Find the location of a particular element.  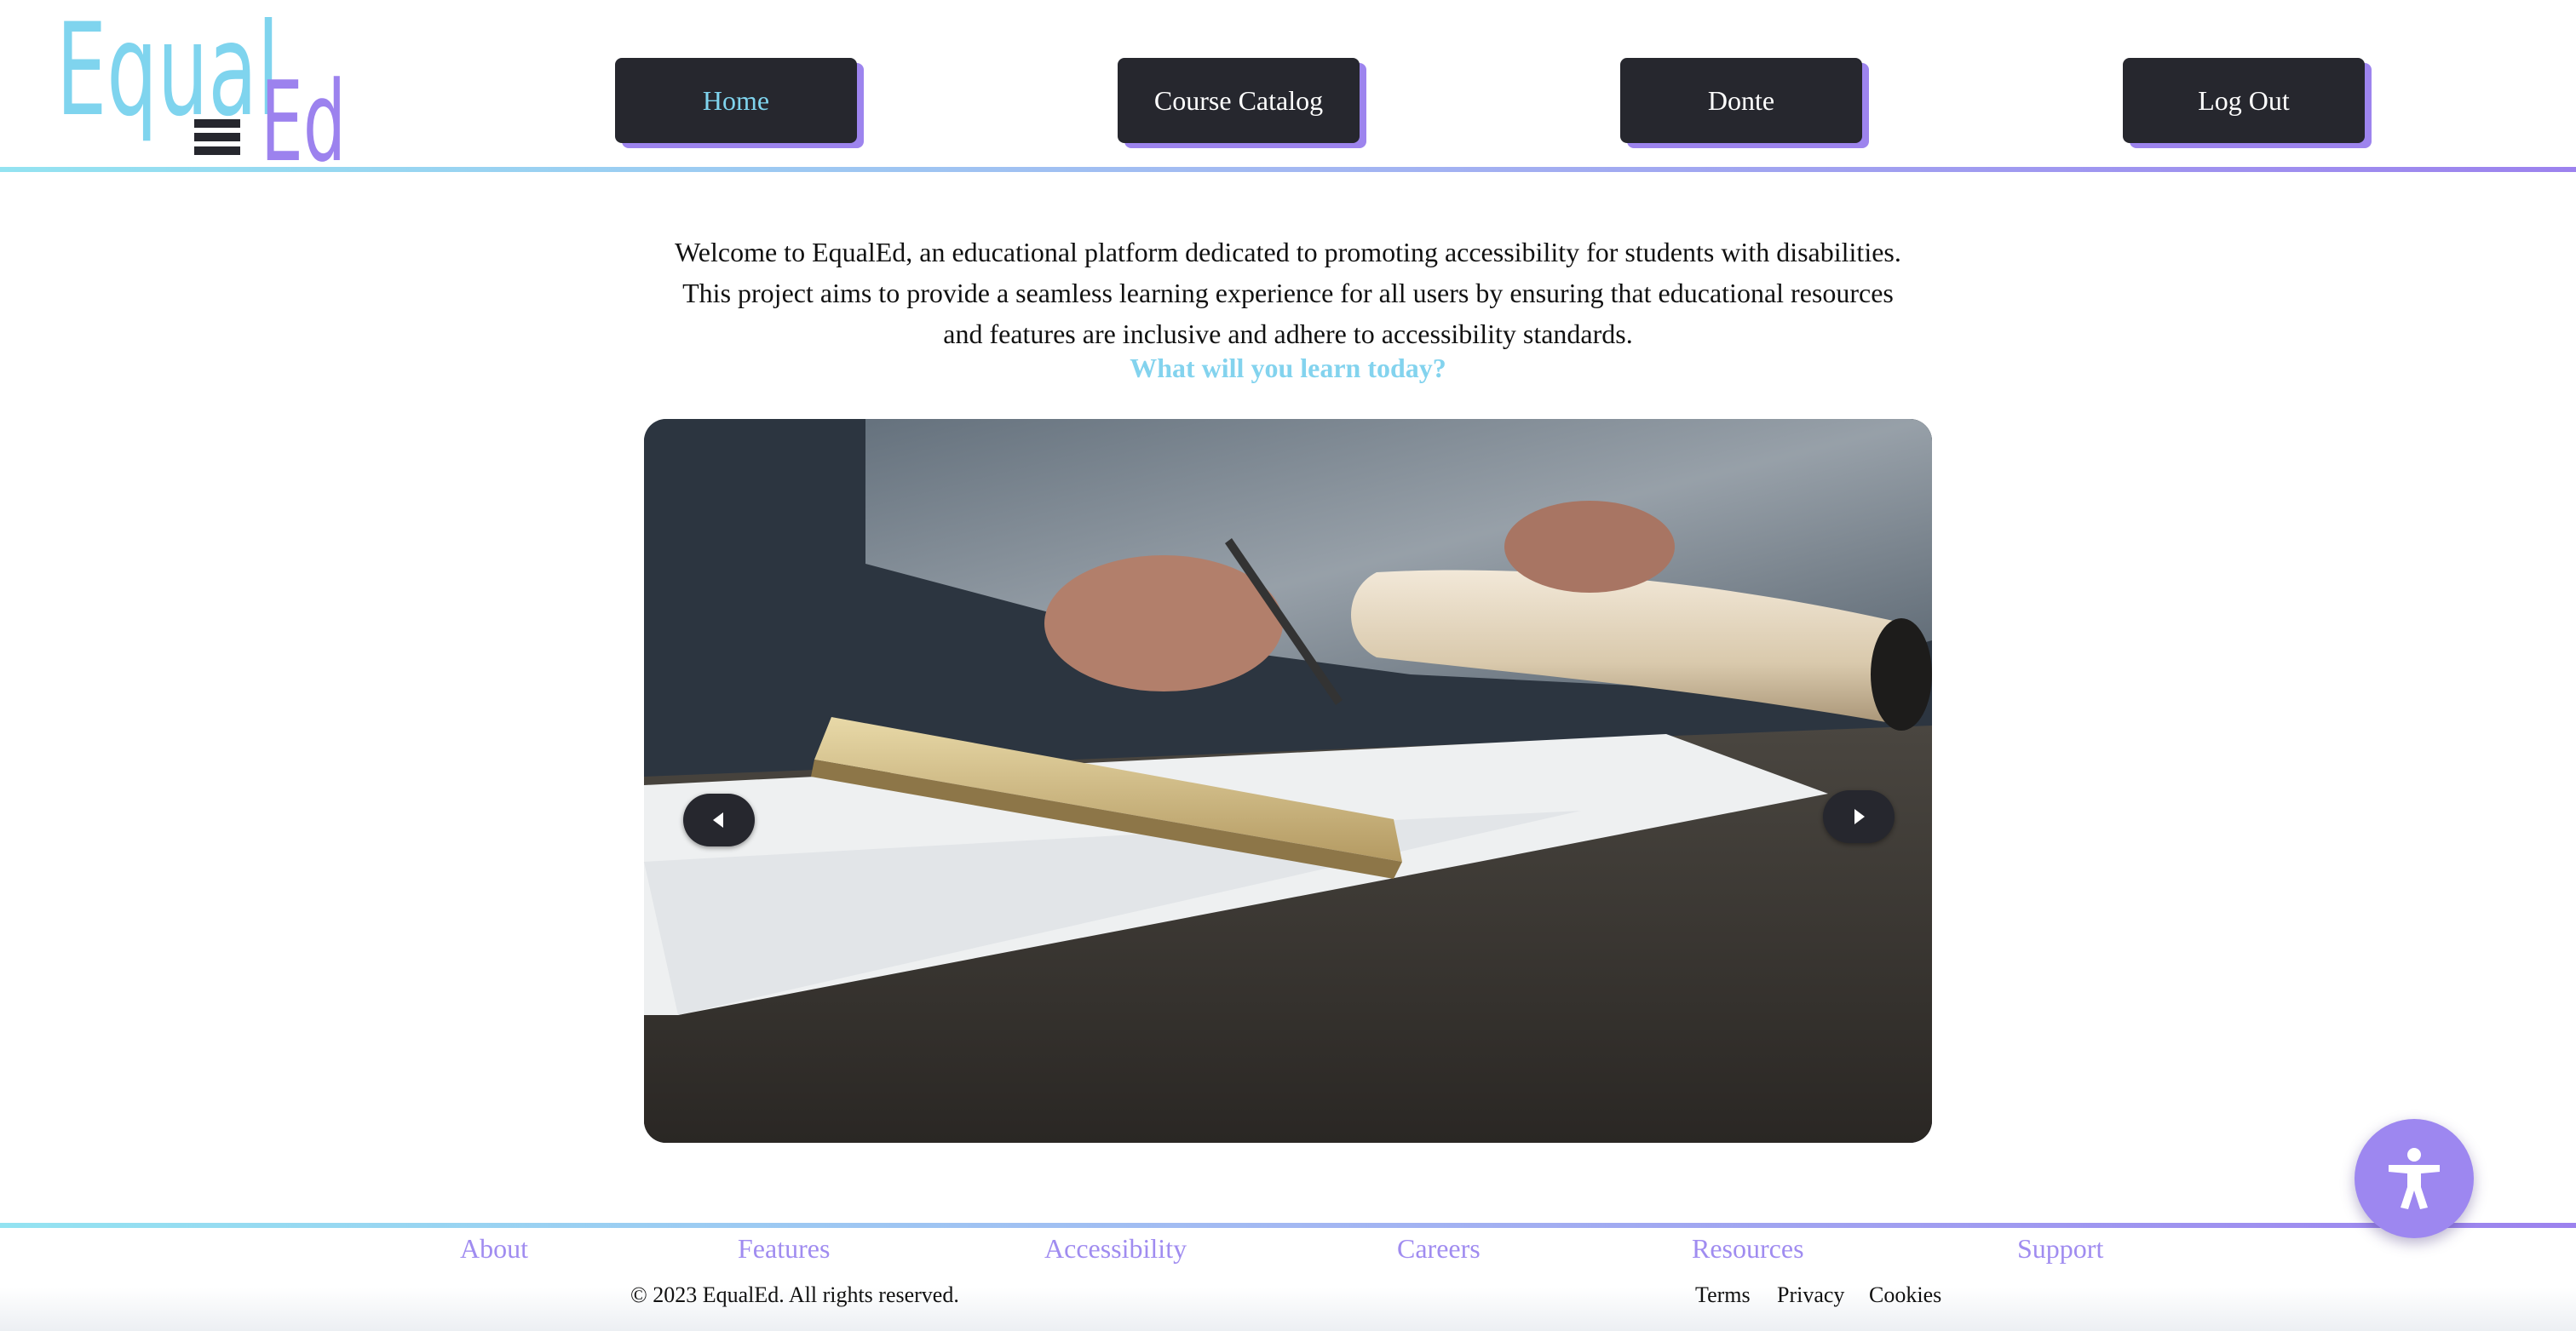

footer-terms-link: Terms is located at coordinates (1723, 1295).